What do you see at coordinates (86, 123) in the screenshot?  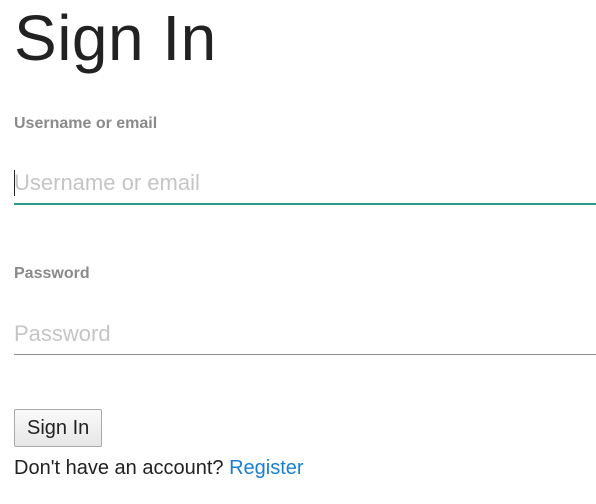 I see `username-label: Username or email` at bounding box center [86, 123].